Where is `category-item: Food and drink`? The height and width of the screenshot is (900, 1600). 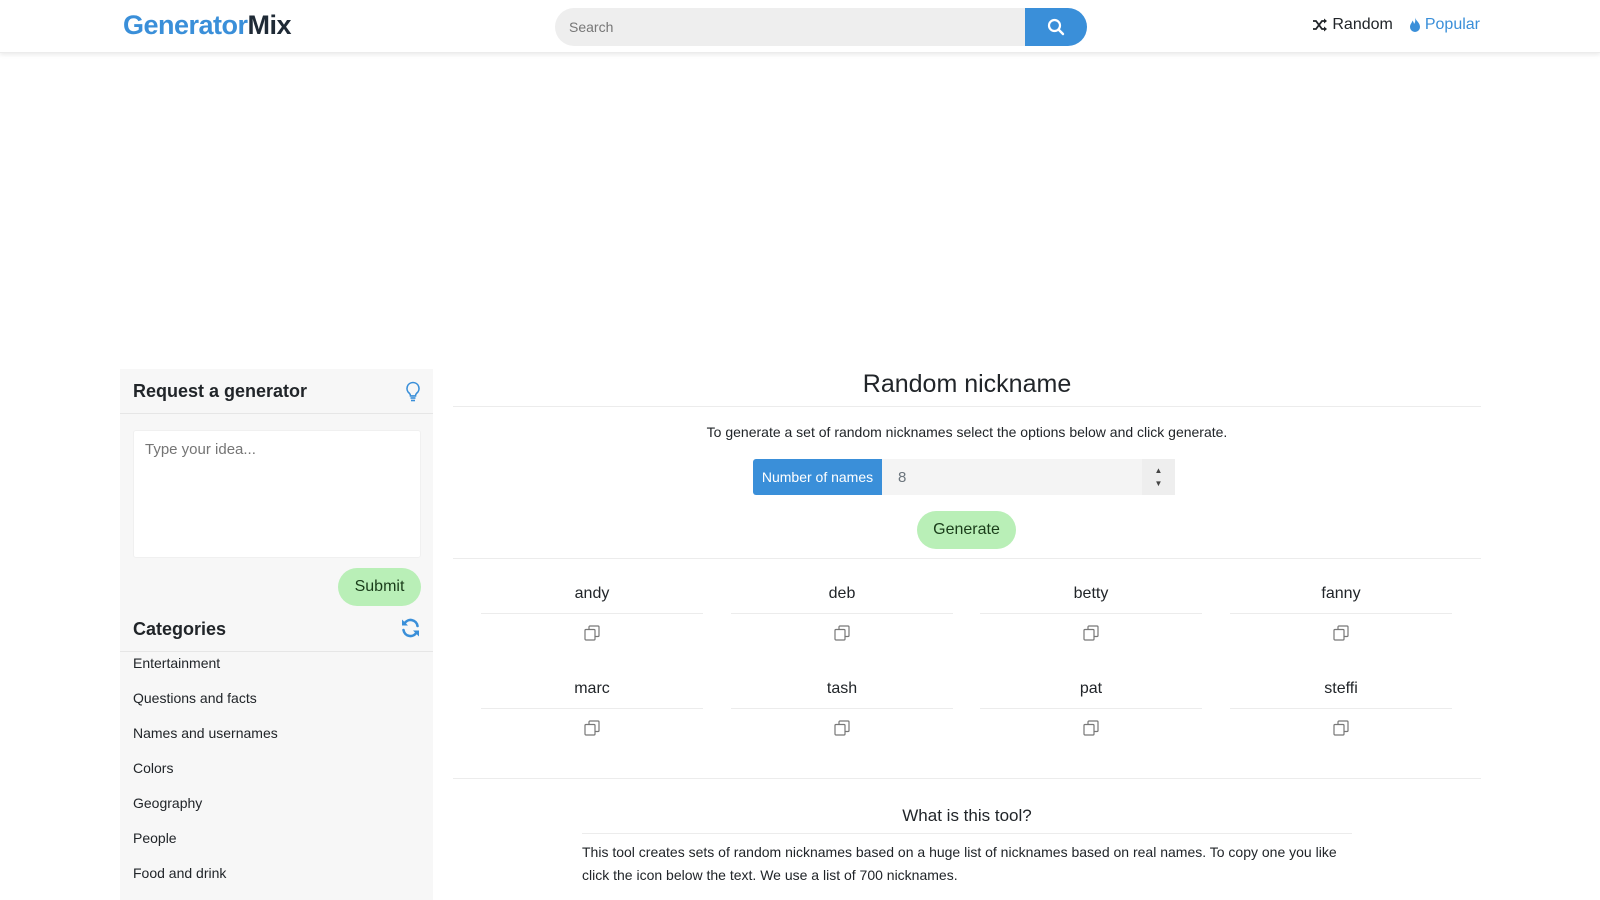
category-item: Food and drink is located at coordinates (205, 882).